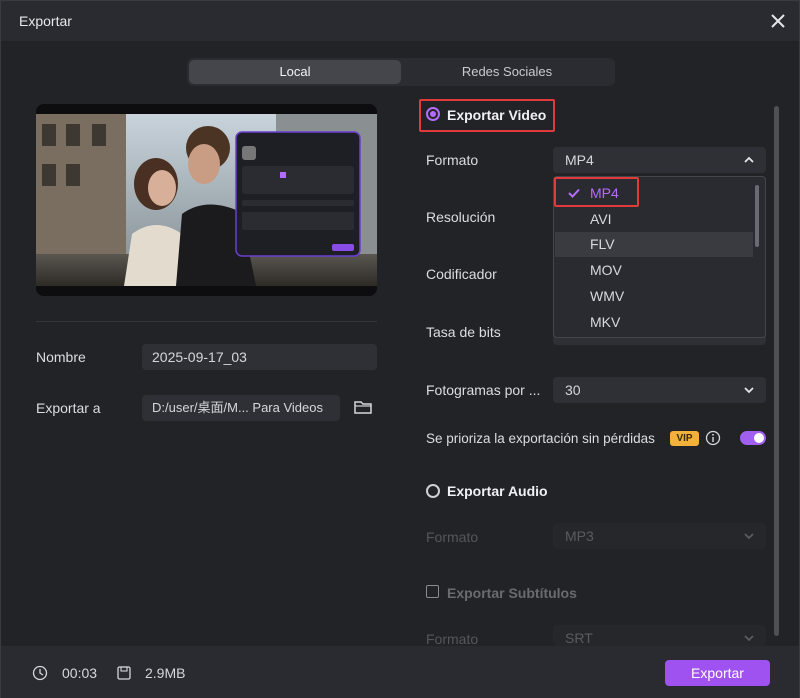  Describe the element at coordinates (496, 115) in the screenshot. I see `video-section-title: Exportar Video` at that location.